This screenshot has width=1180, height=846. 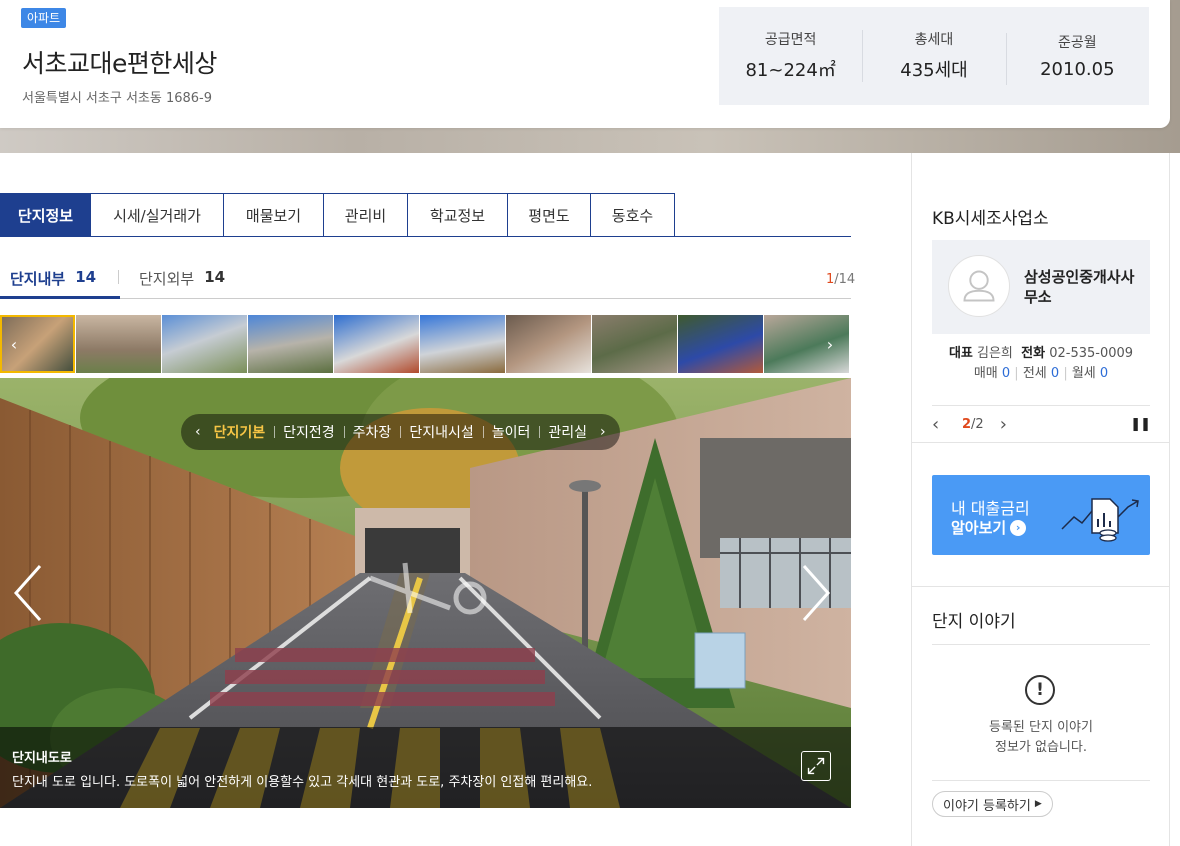 I want to click on pager-prev-icon: ‹, so click(x=939, y=424).